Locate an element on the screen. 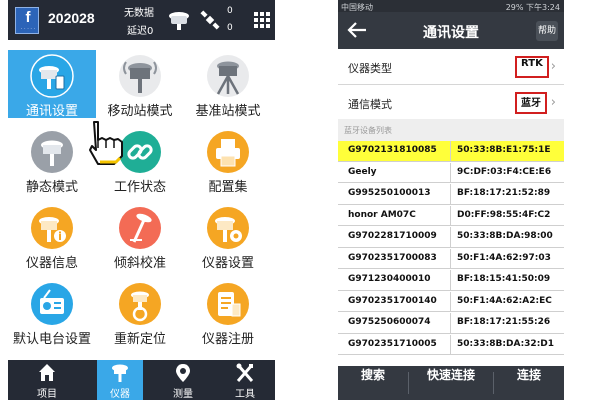  tile-label: 静态模式 is located at coordinates (51, 187).